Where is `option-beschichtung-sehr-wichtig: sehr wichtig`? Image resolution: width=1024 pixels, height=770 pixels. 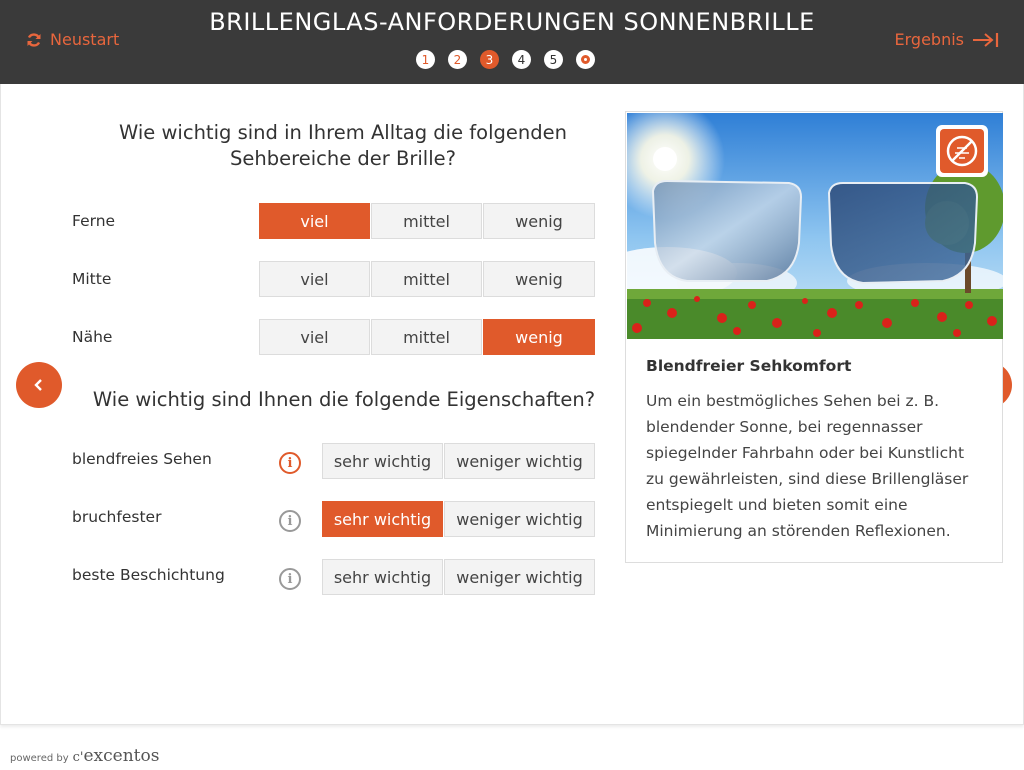 option-beschichtung-sehr-wichtig: sehr wichtig is located at coordinates (382, 577).